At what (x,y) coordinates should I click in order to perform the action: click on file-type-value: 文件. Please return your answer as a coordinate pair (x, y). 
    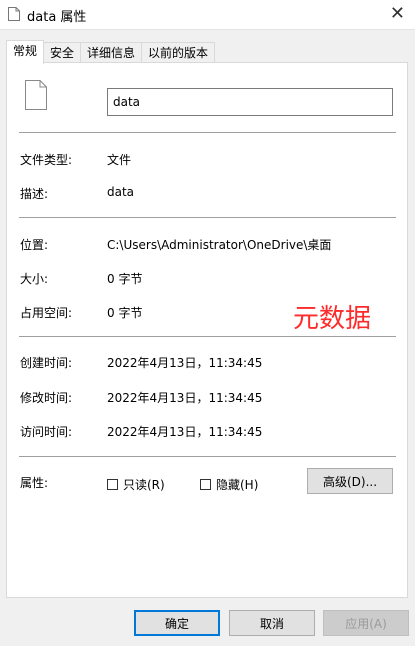
    Looking at the image, I should click on (119, 160).